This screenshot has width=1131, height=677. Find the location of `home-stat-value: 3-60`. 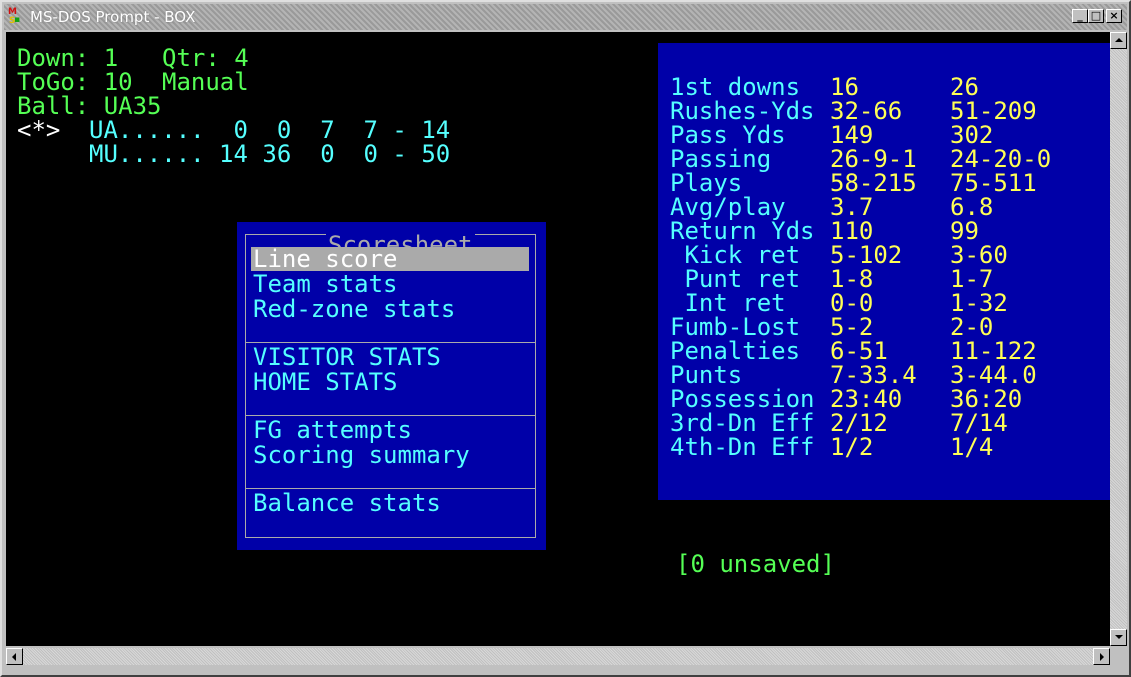

home-stat-value: 3-60 is located at coordinates (979, 255).